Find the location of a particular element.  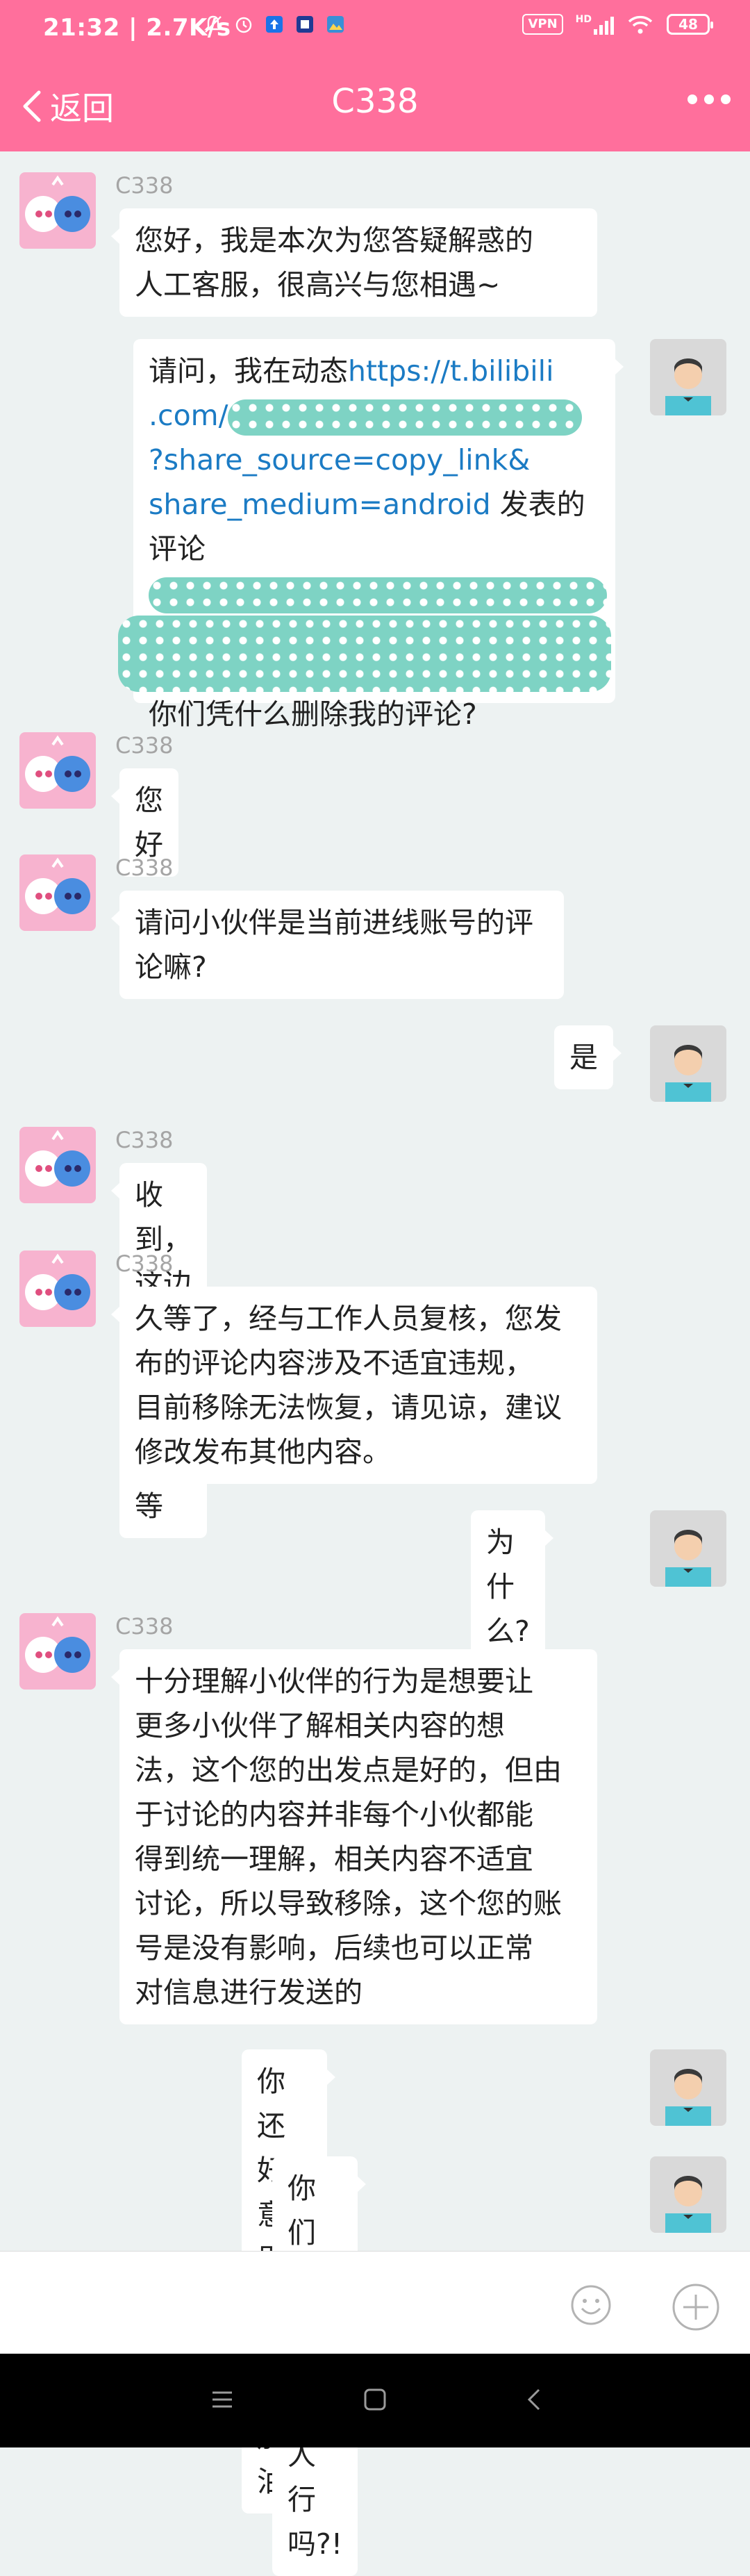

vpn-badge: VPN is located at coordinates (542, 24).